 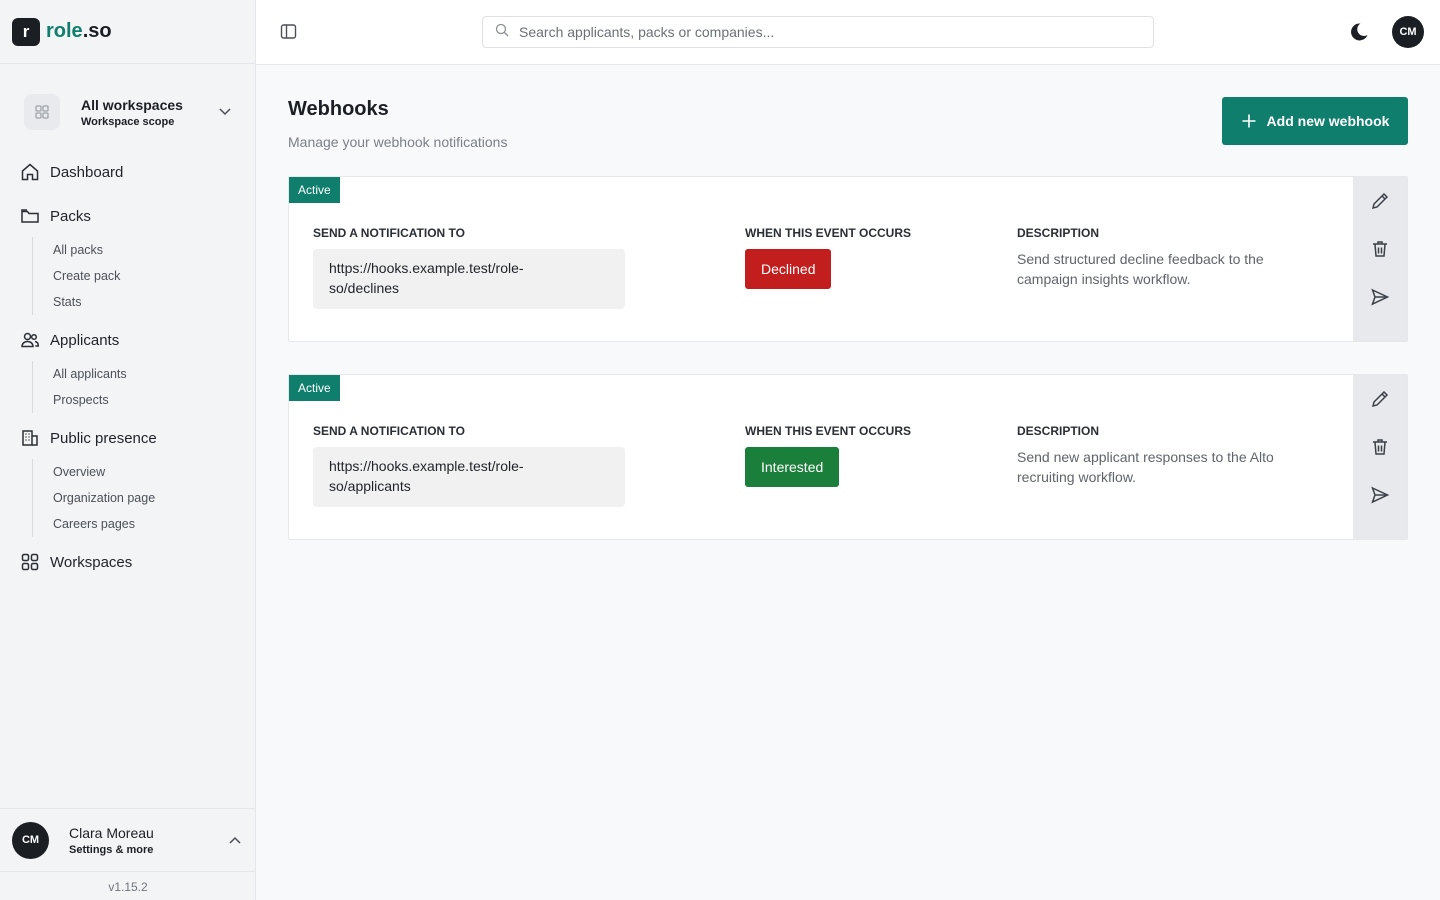 I want to click on applicants-submenu: All applicants Prospects, so click(x=79, y=387).